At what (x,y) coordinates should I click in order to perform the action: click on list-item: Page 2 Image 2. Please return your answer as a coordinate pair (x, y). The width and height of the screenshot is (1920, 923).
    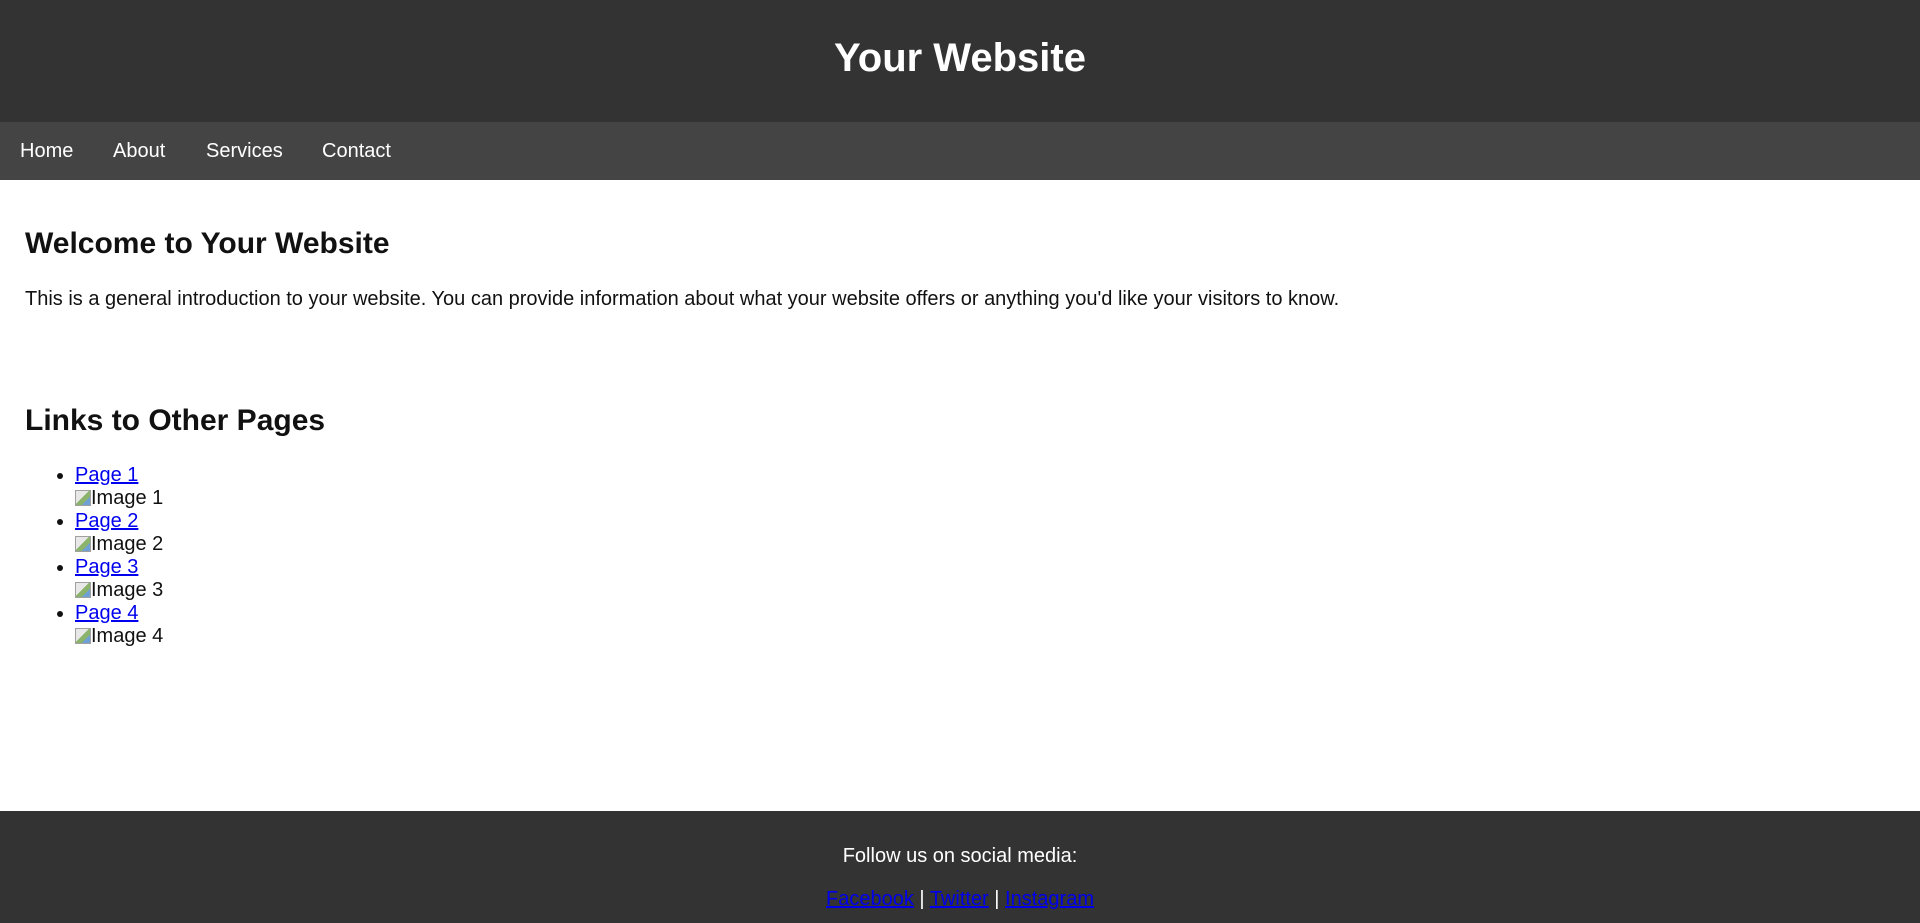
    Looking at the image, I should click on (110, 533).